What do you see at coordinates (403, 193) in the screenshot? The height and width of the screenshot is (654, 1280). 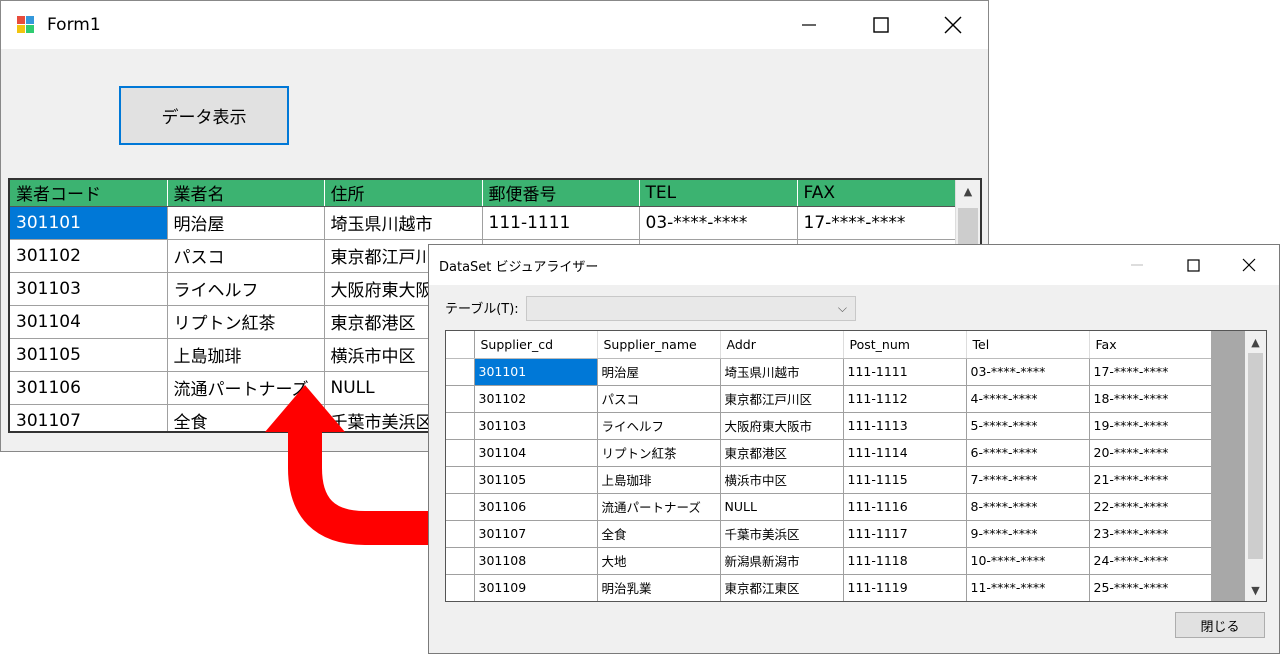 I see `column-header: 住所` at bounding box center [403, 193].